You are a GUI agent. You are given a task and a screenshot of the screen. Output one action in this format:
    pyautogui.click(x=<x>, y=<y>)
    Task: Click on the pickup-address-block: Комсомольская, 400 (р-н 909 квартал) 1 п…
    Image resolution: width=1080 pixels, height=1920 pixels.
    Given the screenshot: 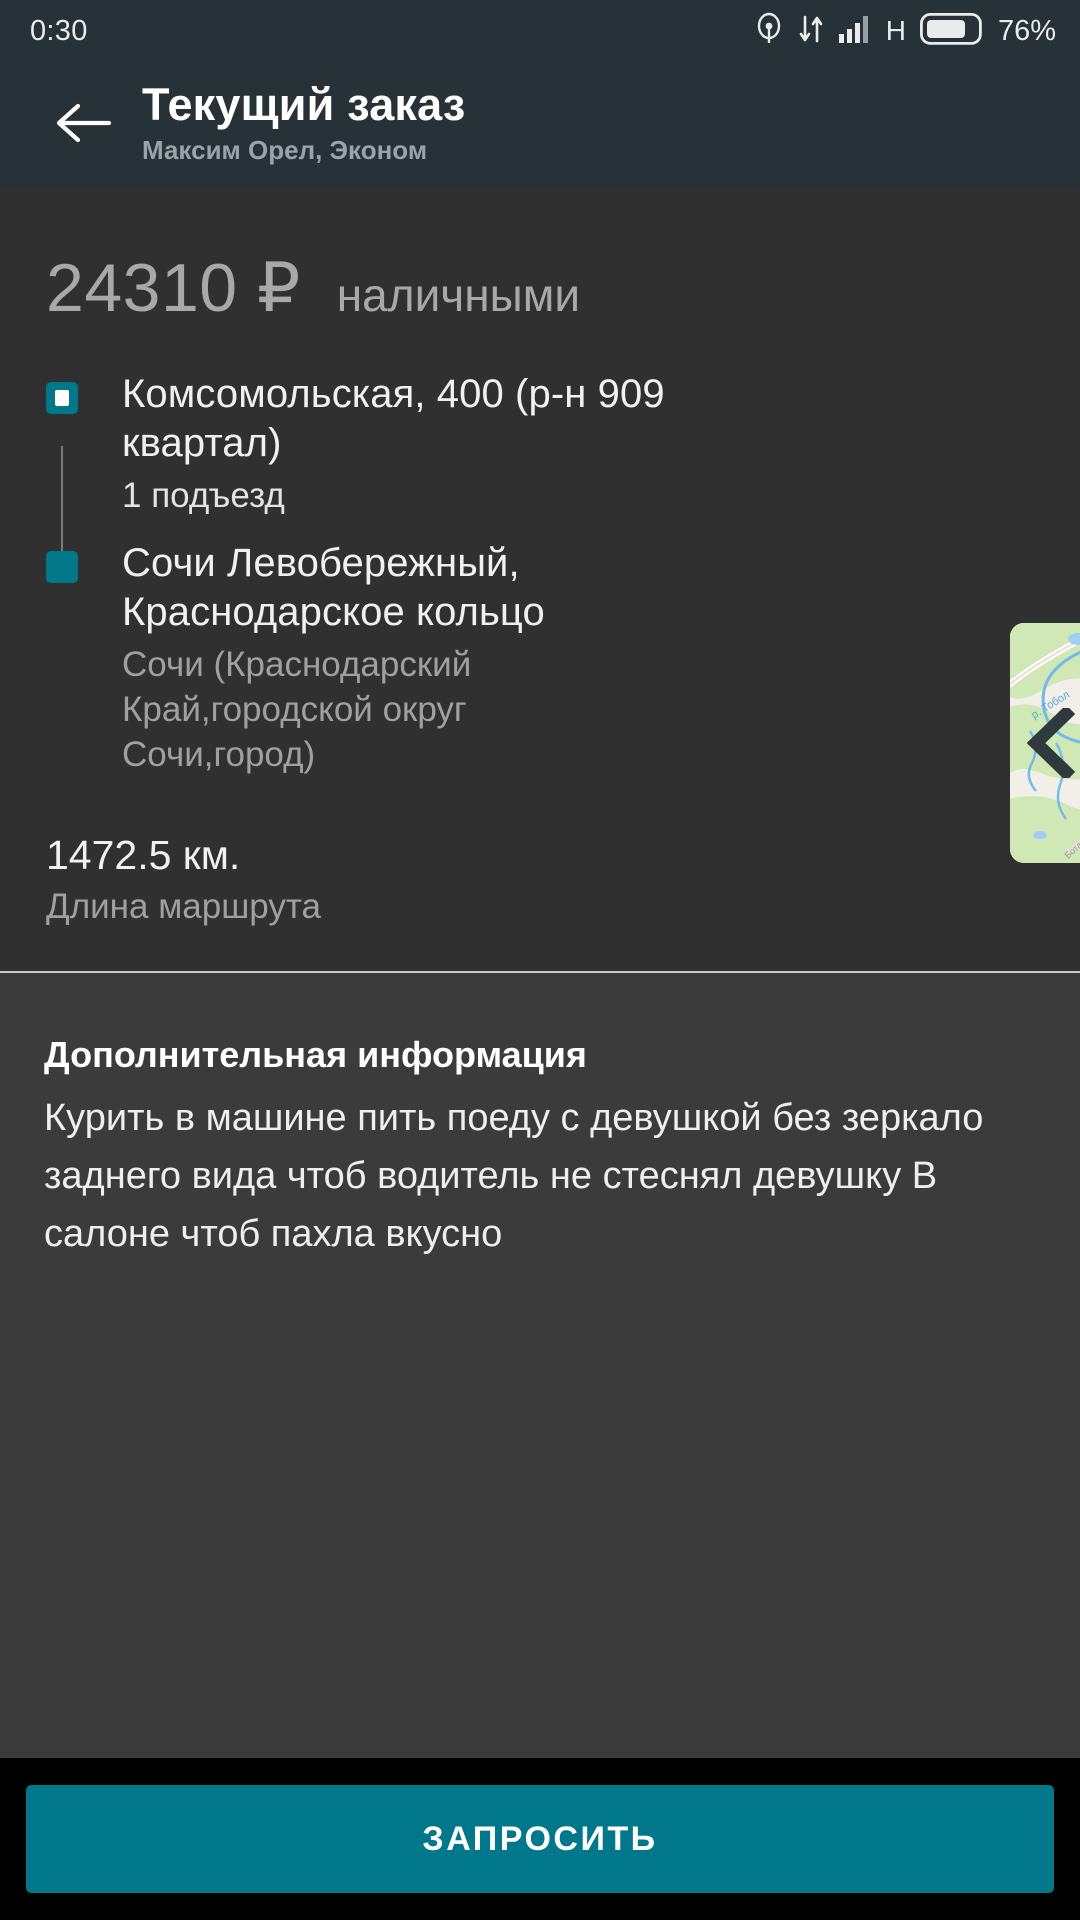 What is the action you would take?
    pyautogui.click(x=601, y=443)
    